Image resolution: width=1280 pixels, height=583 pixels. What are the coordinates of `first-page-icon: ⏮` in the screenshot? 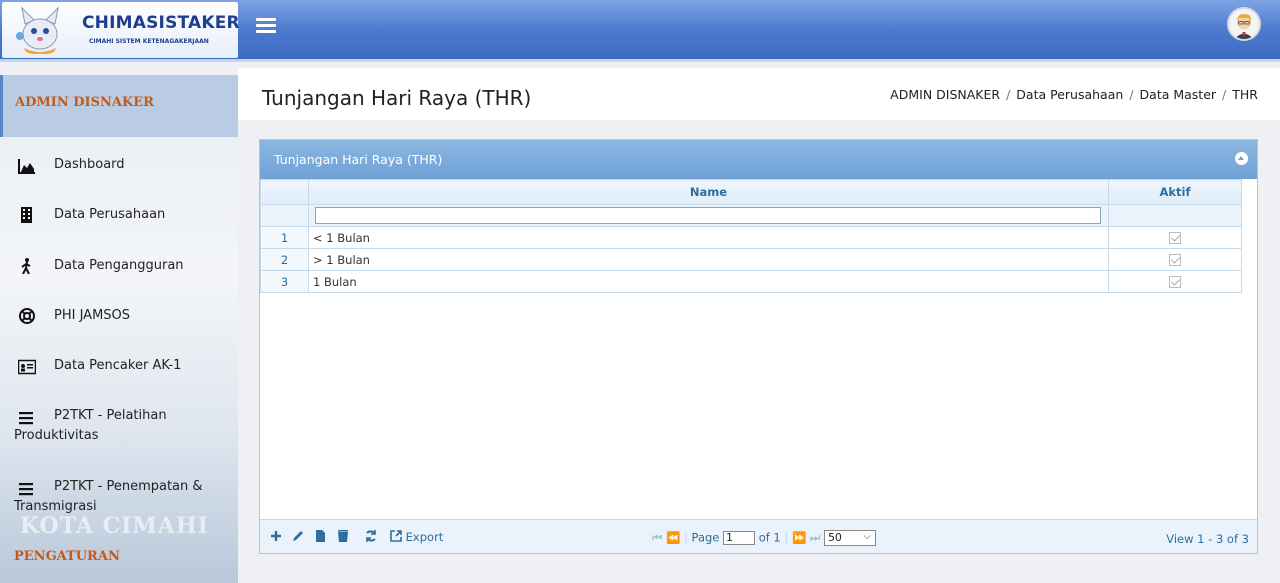 It's located at (657, 538).